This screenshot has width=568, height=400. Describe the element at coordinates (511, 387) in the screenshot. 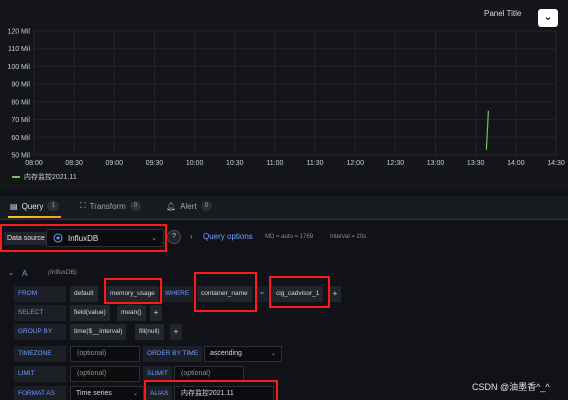

I see `watermark: CSDN @油墨香^_^` at that location.